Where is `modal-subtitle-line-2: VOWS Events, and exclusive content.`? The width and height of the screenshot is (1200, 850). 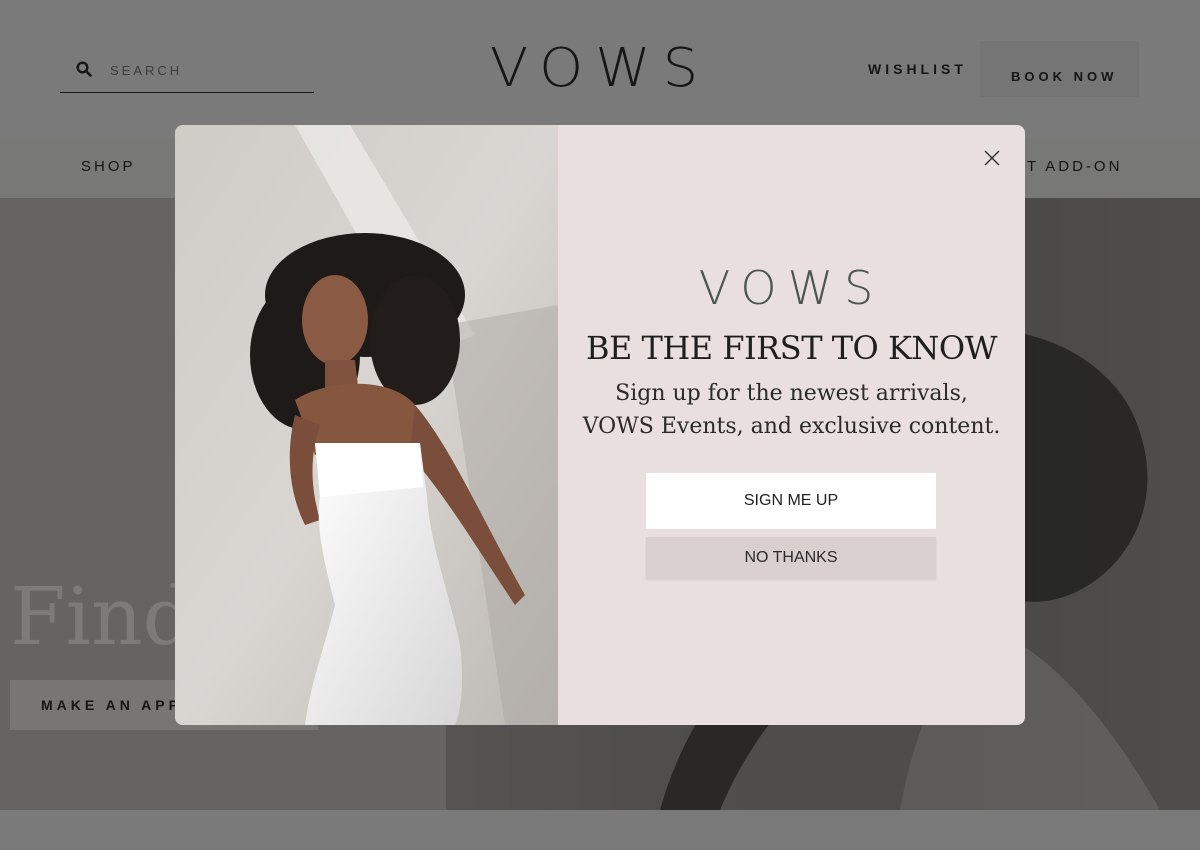
modal-subtitle-line-2: VOWS Events, and exclusive content. is located at coordinates (791, 426).